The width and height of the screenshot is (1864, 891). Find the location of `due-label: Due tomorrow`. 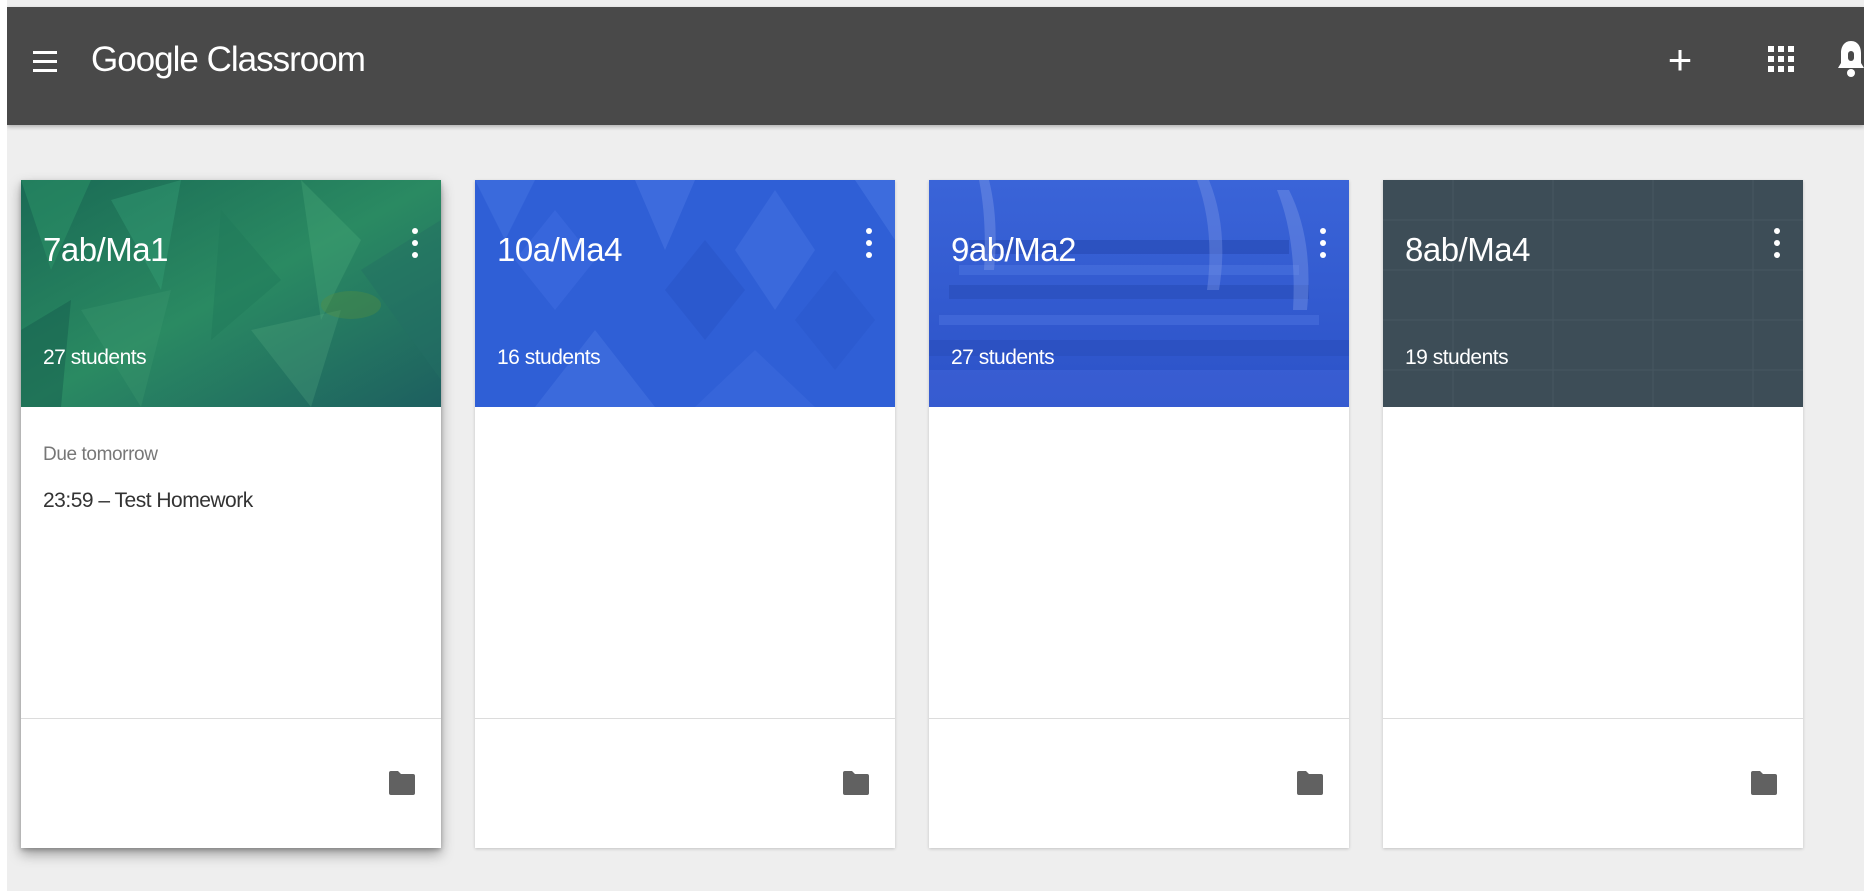

due-label: Due tomorrow is located at coordinates (100, 454).